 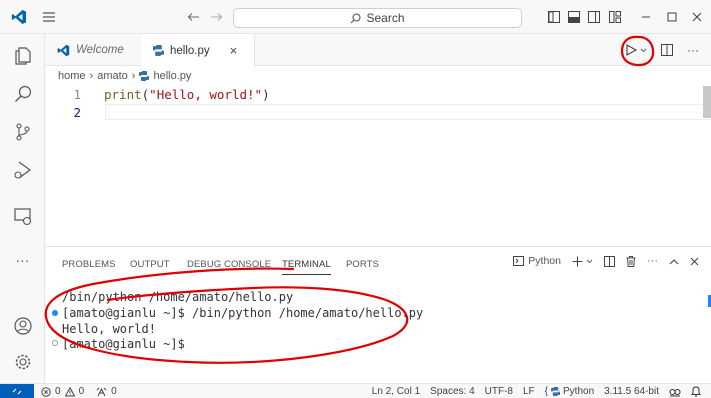 I want to click on command-center-search: Search, so click(x=377, y=18).